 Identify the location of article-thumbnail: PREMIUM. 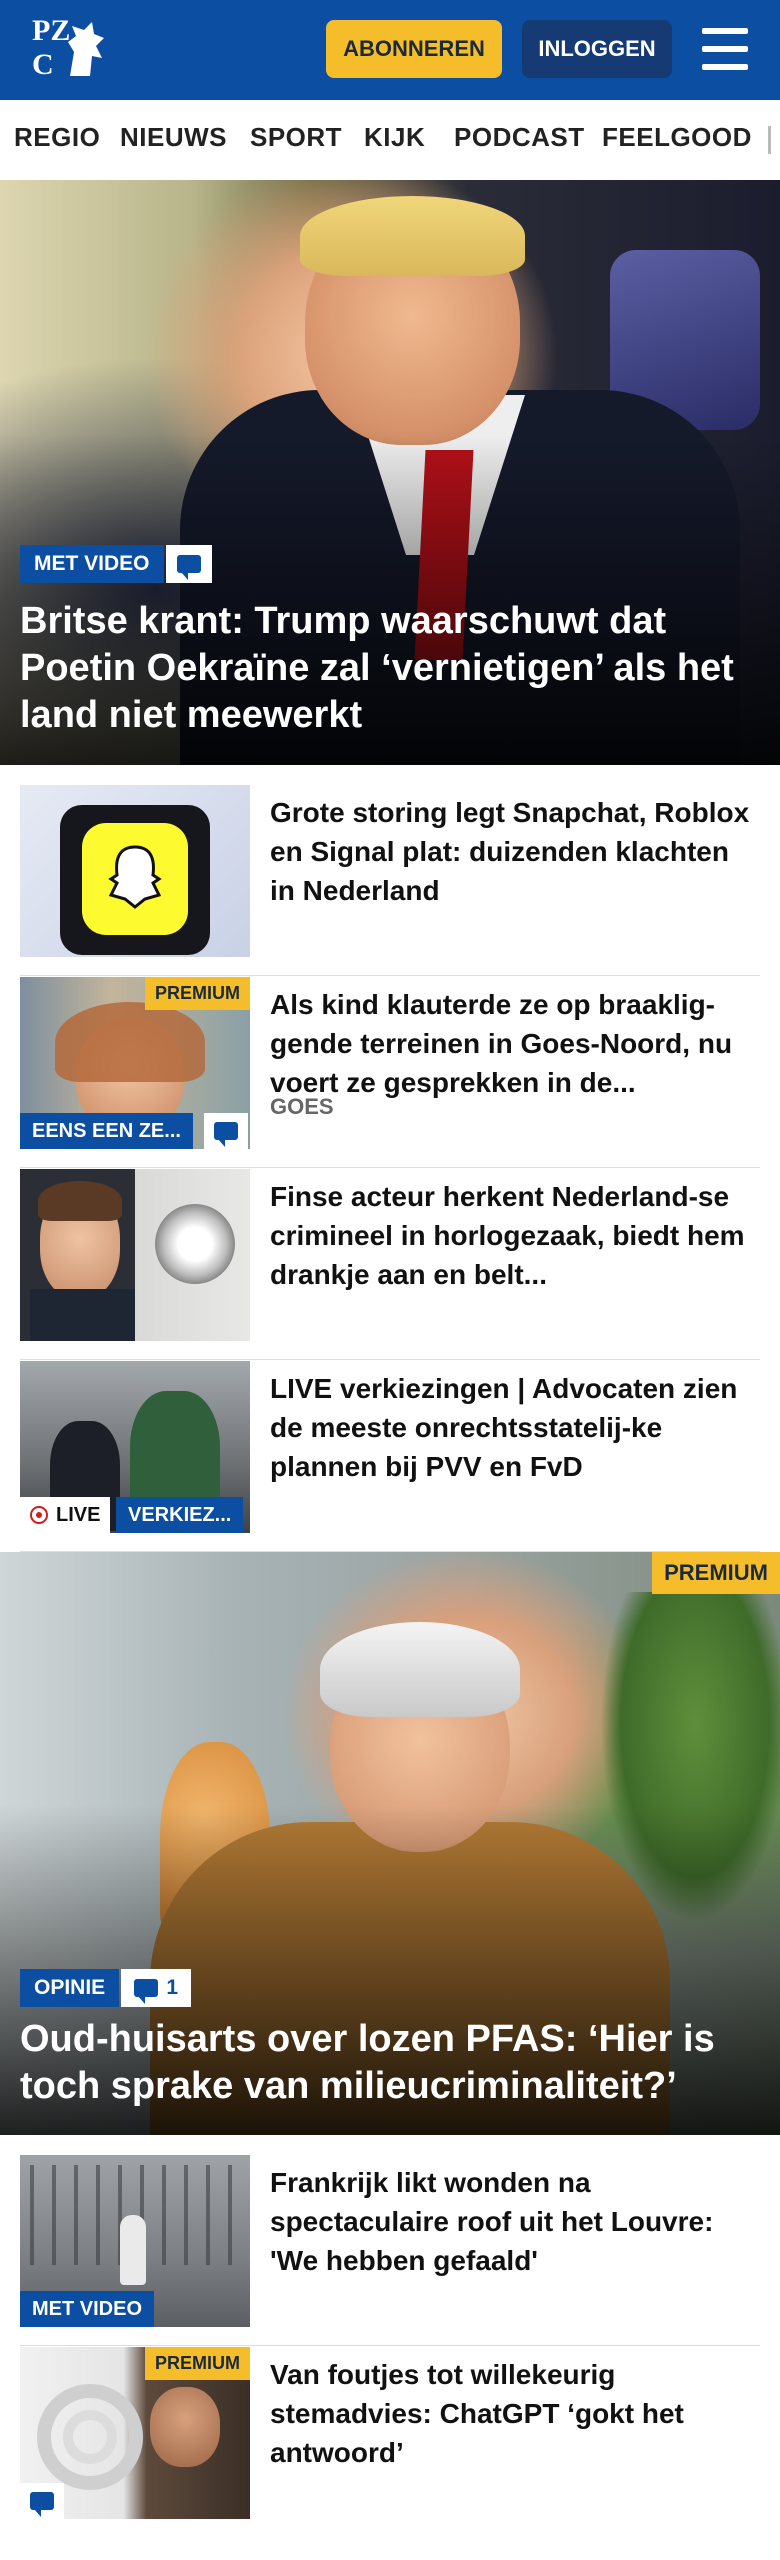
(135, 2433).